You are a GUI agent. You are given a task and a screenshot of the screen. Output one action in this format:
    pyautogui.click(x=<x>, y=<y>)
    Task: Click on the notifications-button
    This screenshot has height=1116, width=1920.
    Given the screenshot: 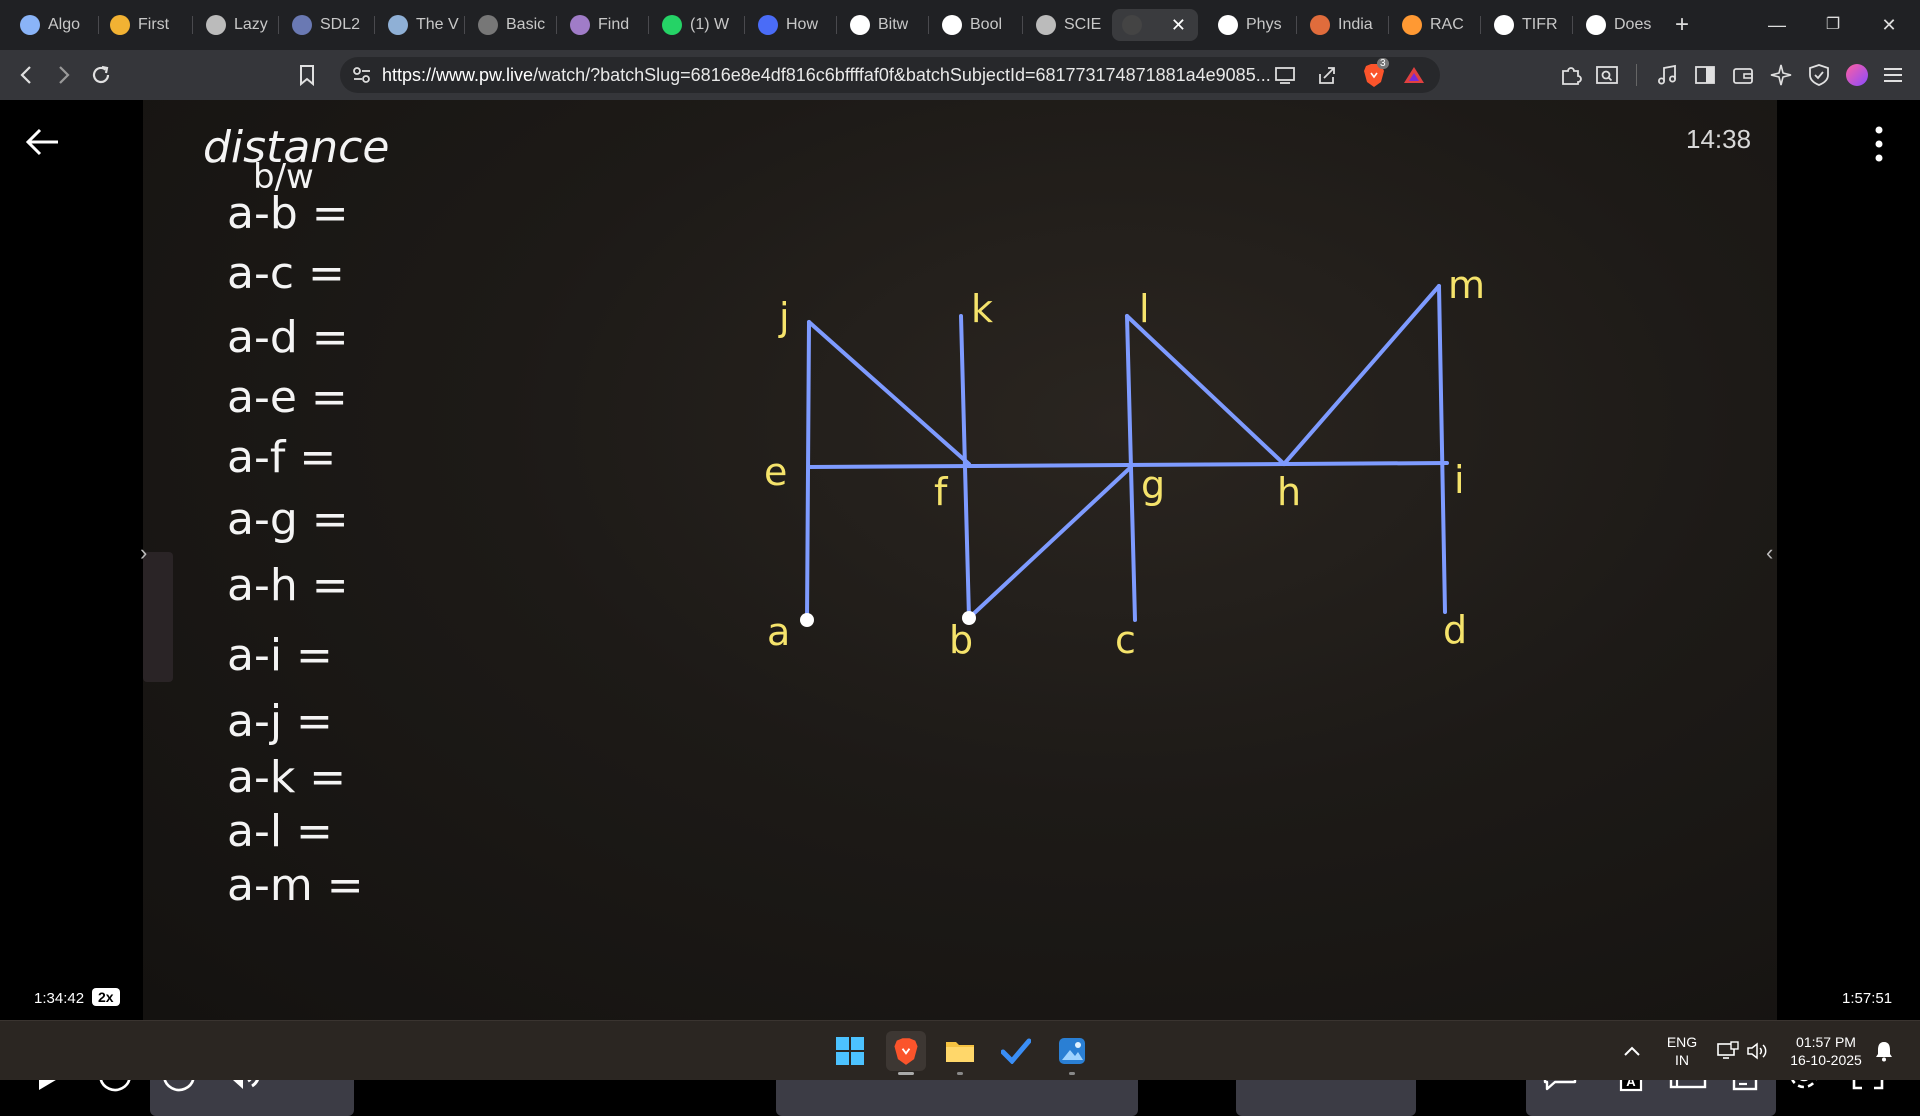 What is the action you would take?
    pyautogui.click(x=1884, y=1051)
    